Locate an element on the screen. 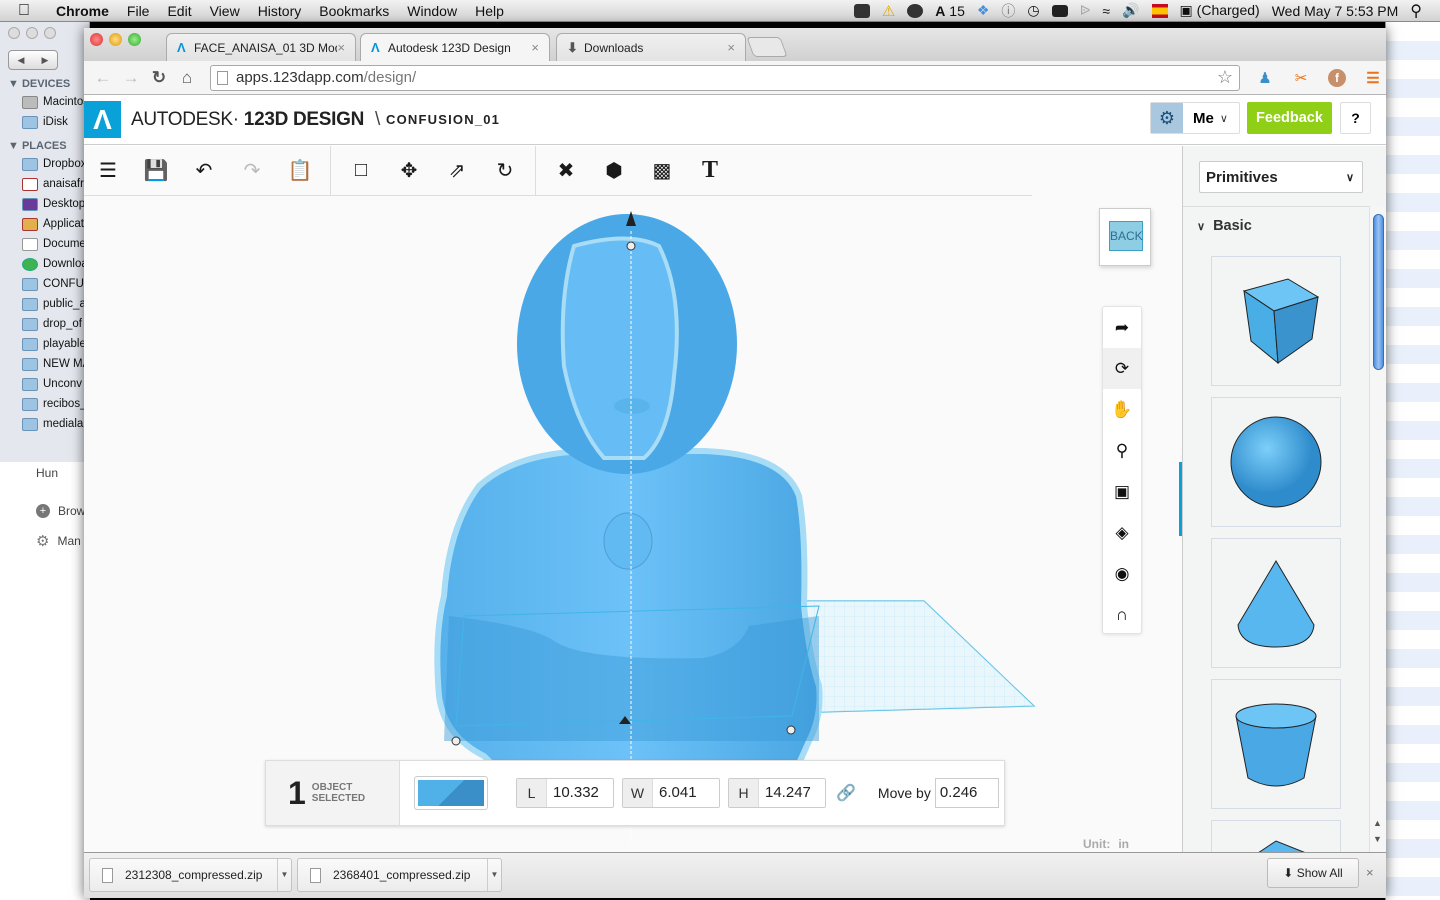 The width and height of the screenshot is (1440, 900). corner-handle-left is located at coordinates (456, 741).